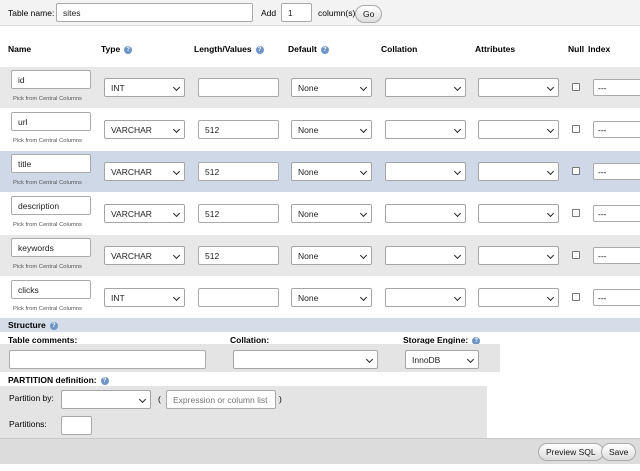  What do you see at coordinates (619, 452) in the screenshot?
I see `save-button: Save` at bounding box center [619, 452].